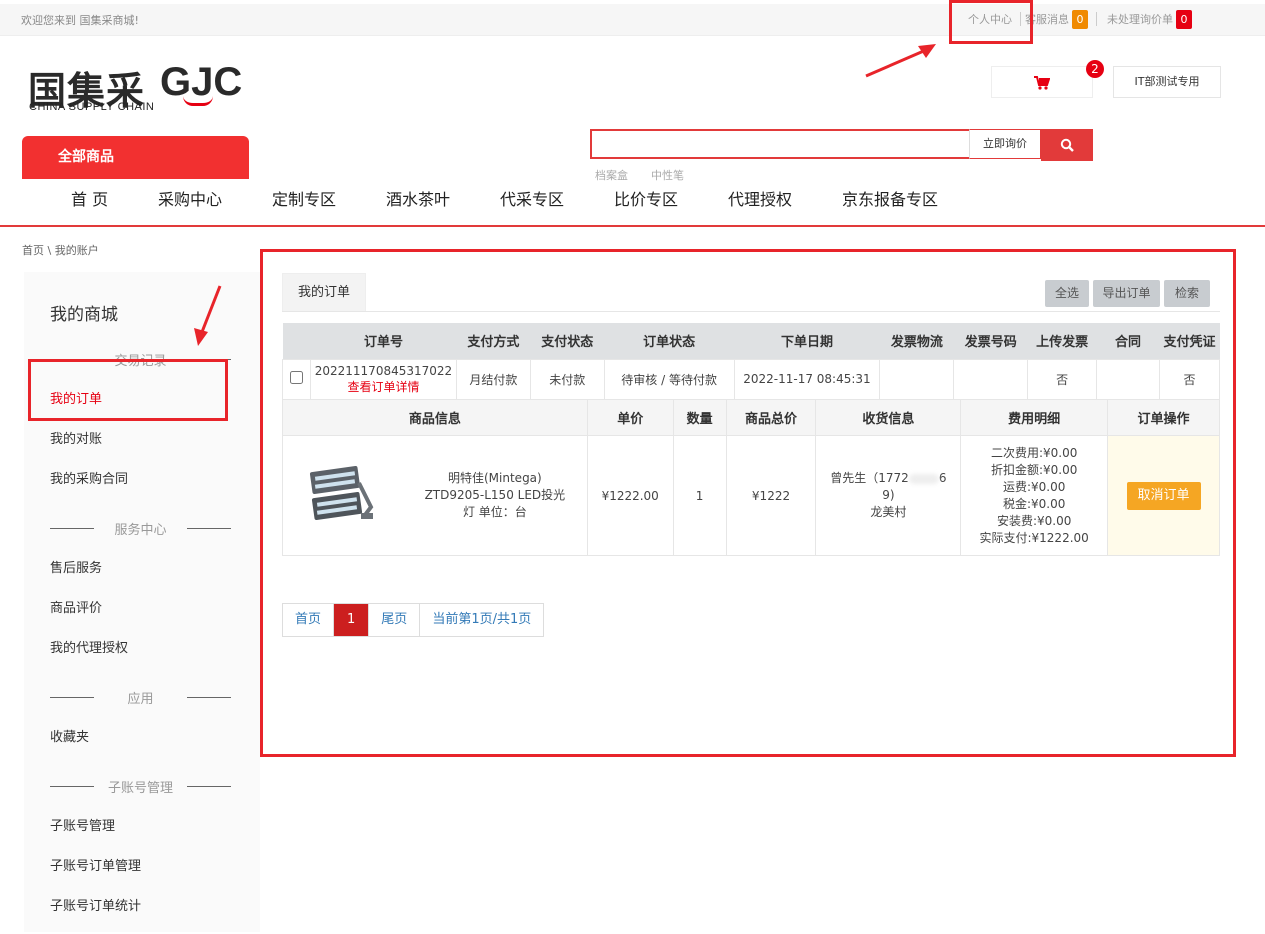 The width and height of the screenshot is (1265, 934). What do you see at coordinates (84, 315) in the screenshot?
I see `sidebar-title: 我的商城` at bounding box center [84, 315].